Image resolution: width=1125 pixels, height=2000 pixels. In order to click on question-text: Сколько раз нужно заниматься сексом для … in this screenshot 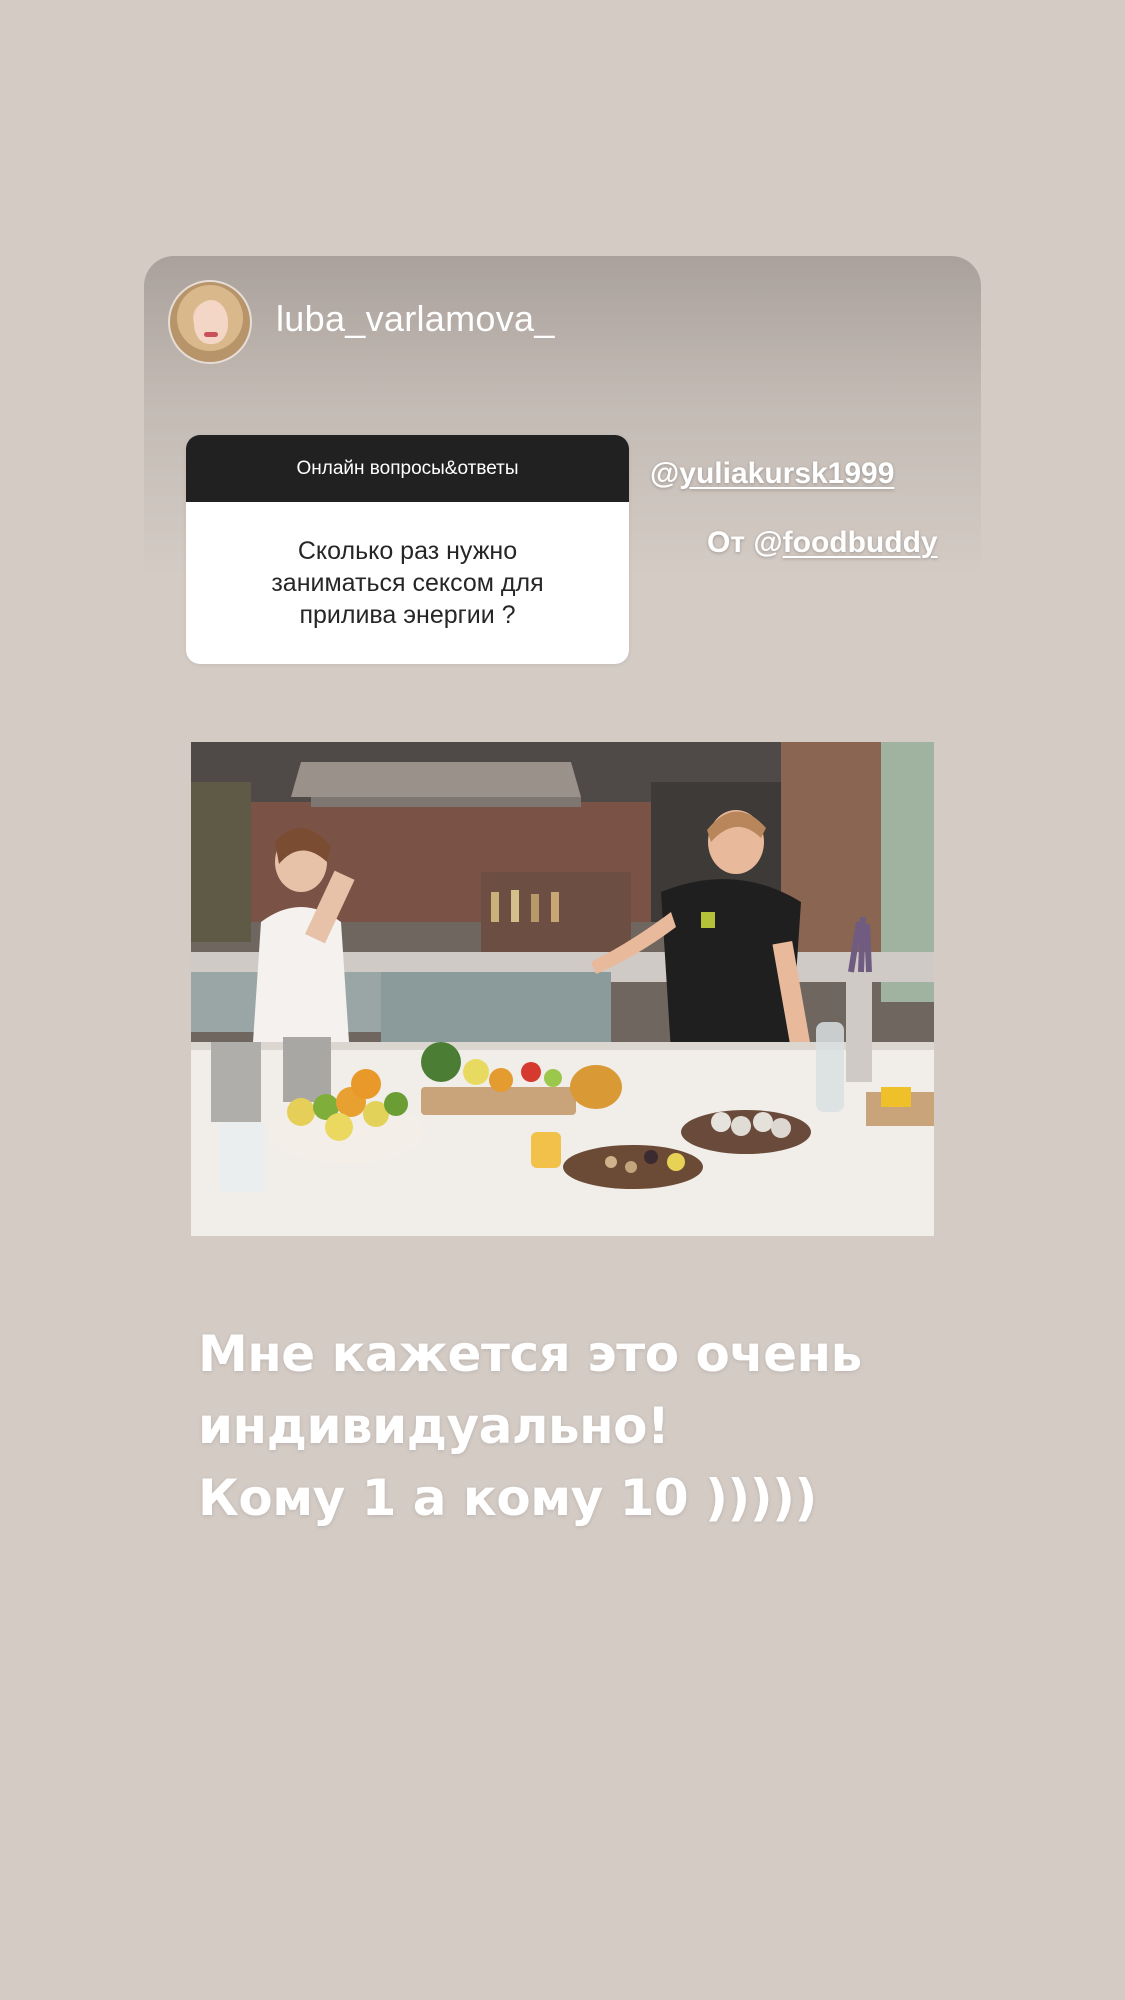, I will do `click(407, 583)`.